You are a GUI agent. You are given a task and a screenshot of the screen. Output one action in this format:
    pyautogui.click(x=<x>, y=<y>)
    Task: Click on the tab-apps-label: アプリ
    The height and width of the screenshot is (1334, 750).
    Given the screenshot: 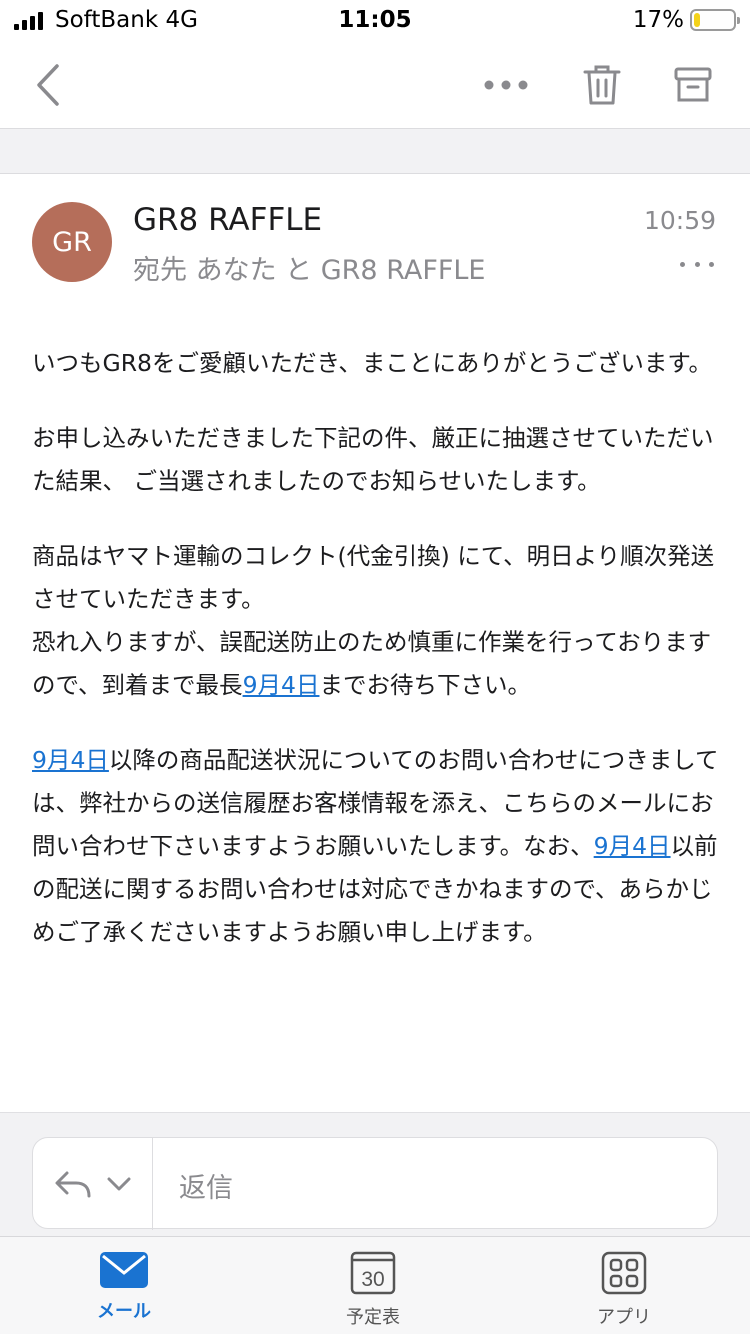 What is the action you would take?
    pyautogui.click(x=624, y=1317)
    